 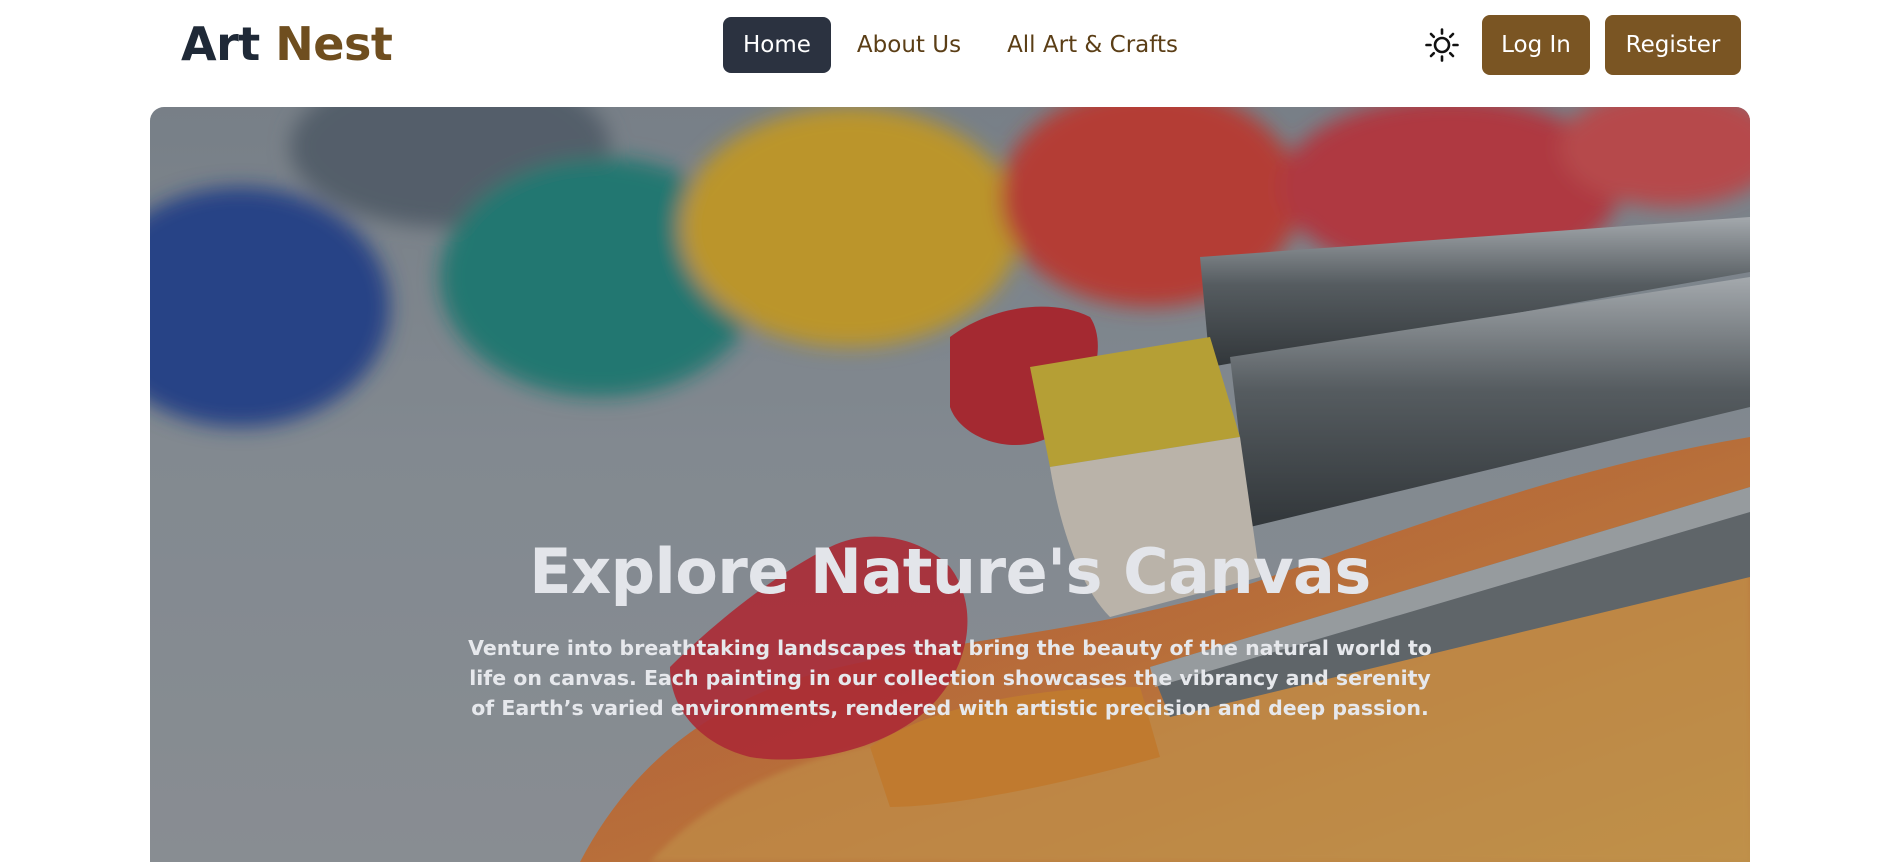 I want to click on brand-logo: Art Nest, so click(x=287, y=44).